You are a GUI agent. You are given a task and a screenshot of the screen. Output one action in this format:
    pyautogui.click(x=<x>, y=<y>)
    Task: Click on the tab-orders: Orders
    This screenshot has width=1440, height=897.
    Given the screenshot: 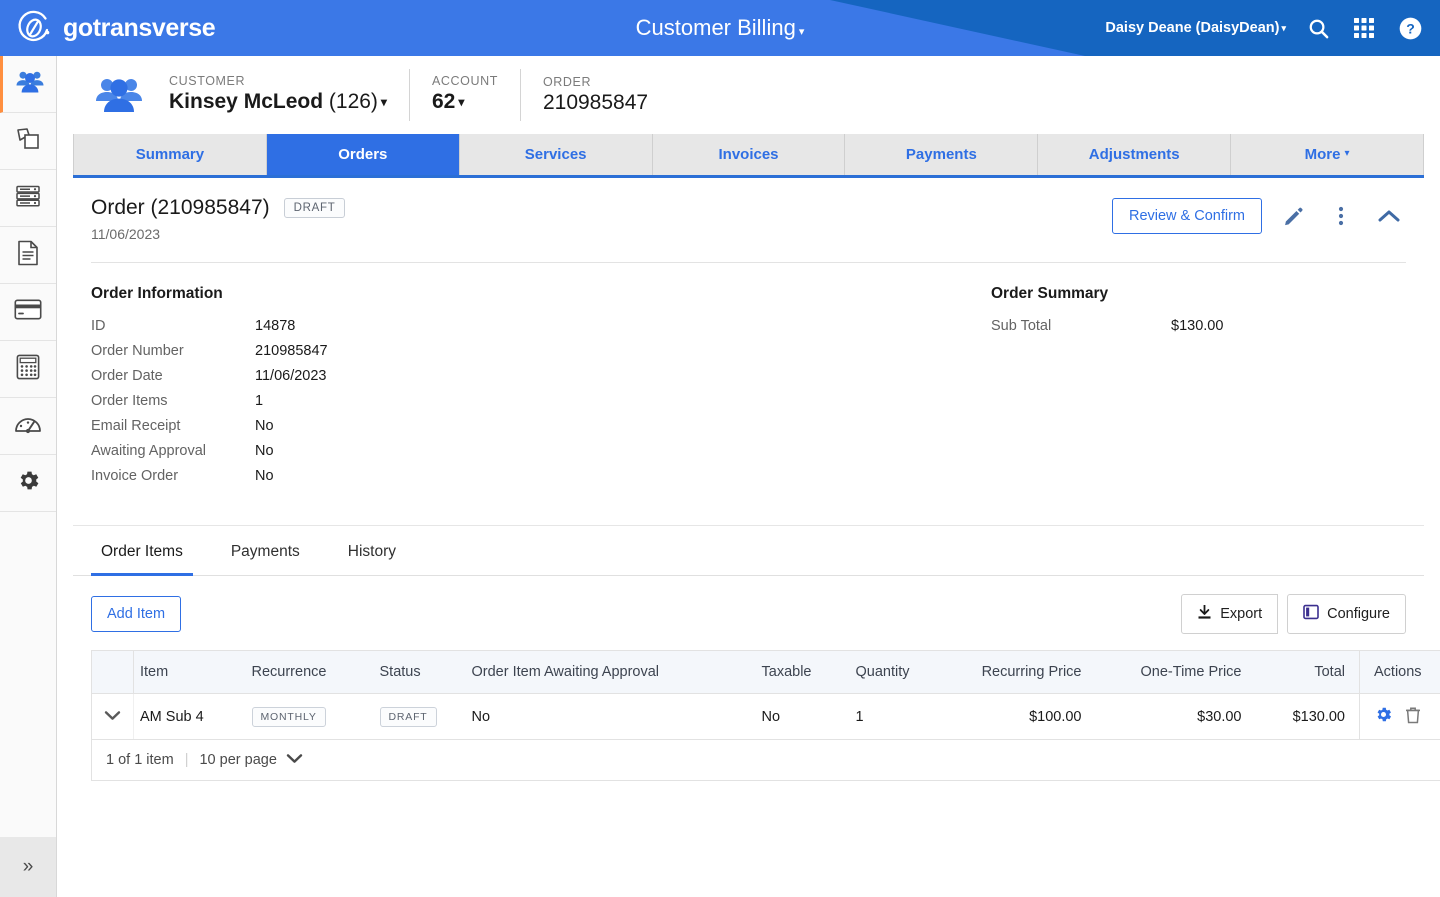 What is the action you would take?
    pyautogui.click(x=363, y=154)
    